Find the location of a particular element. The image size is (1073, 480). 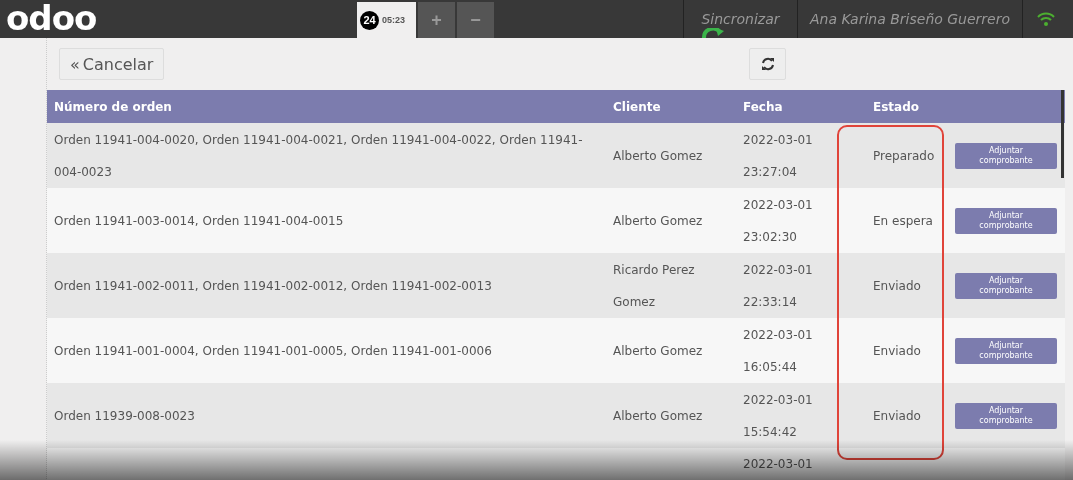

order-numbers: Orden 11941-001-0004, Orden 11941-001-0005, Orden 11941-001-0006 is located at coordinates (273, 351).